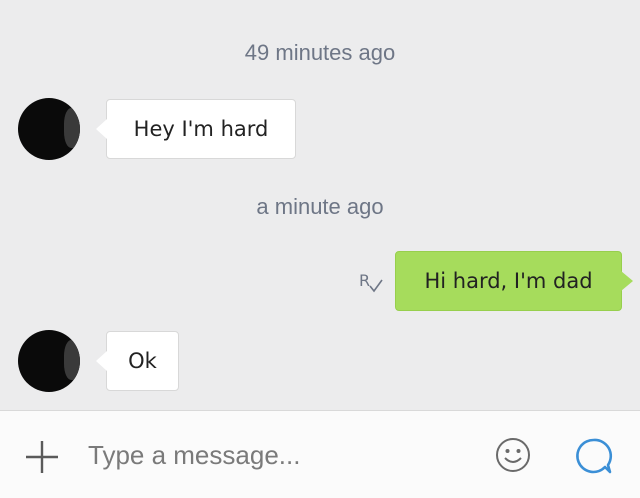 The width and height of the screenshot is (640, 498). I want to click on outgoing-message-bubble: Hi hard, I'm dad, so click(514, 281).